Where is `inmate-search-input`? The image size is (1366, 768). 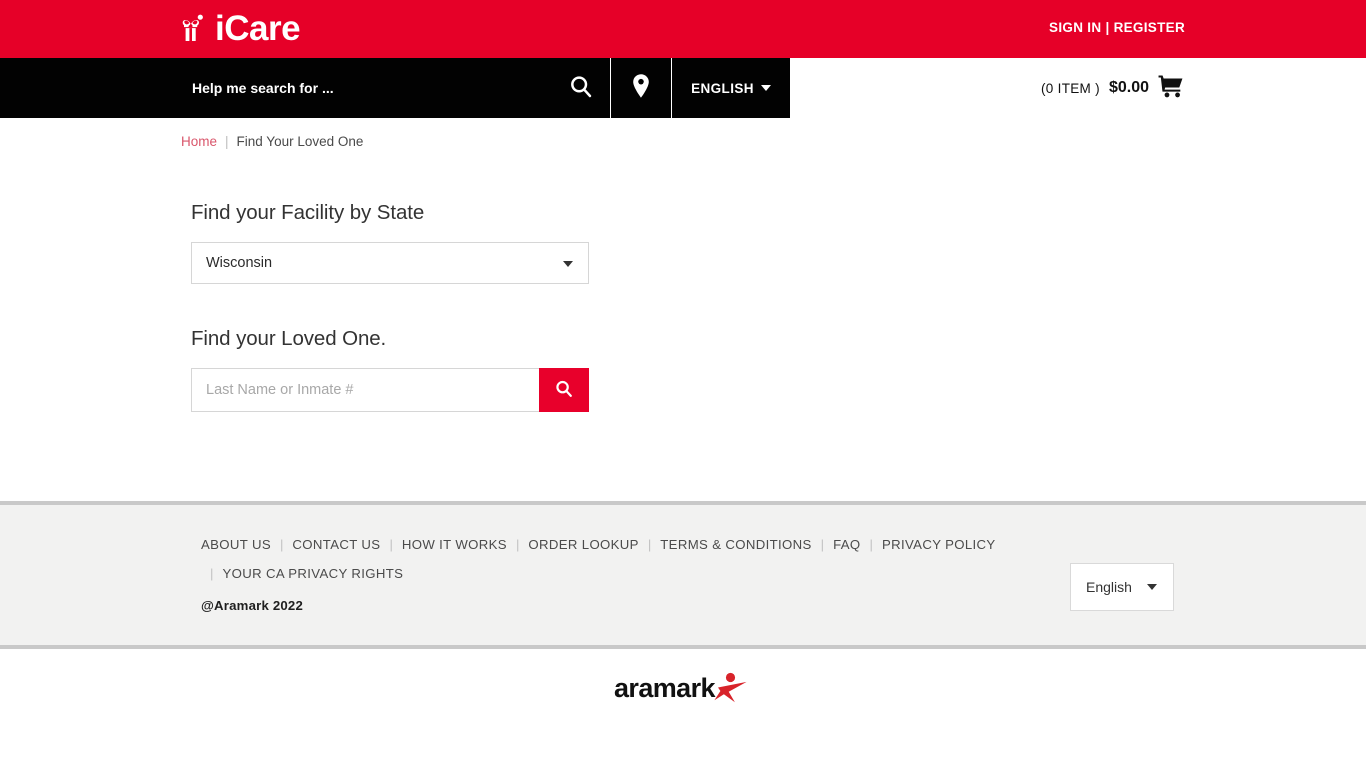 inmate-search-input is located at coordinates (365, 390).